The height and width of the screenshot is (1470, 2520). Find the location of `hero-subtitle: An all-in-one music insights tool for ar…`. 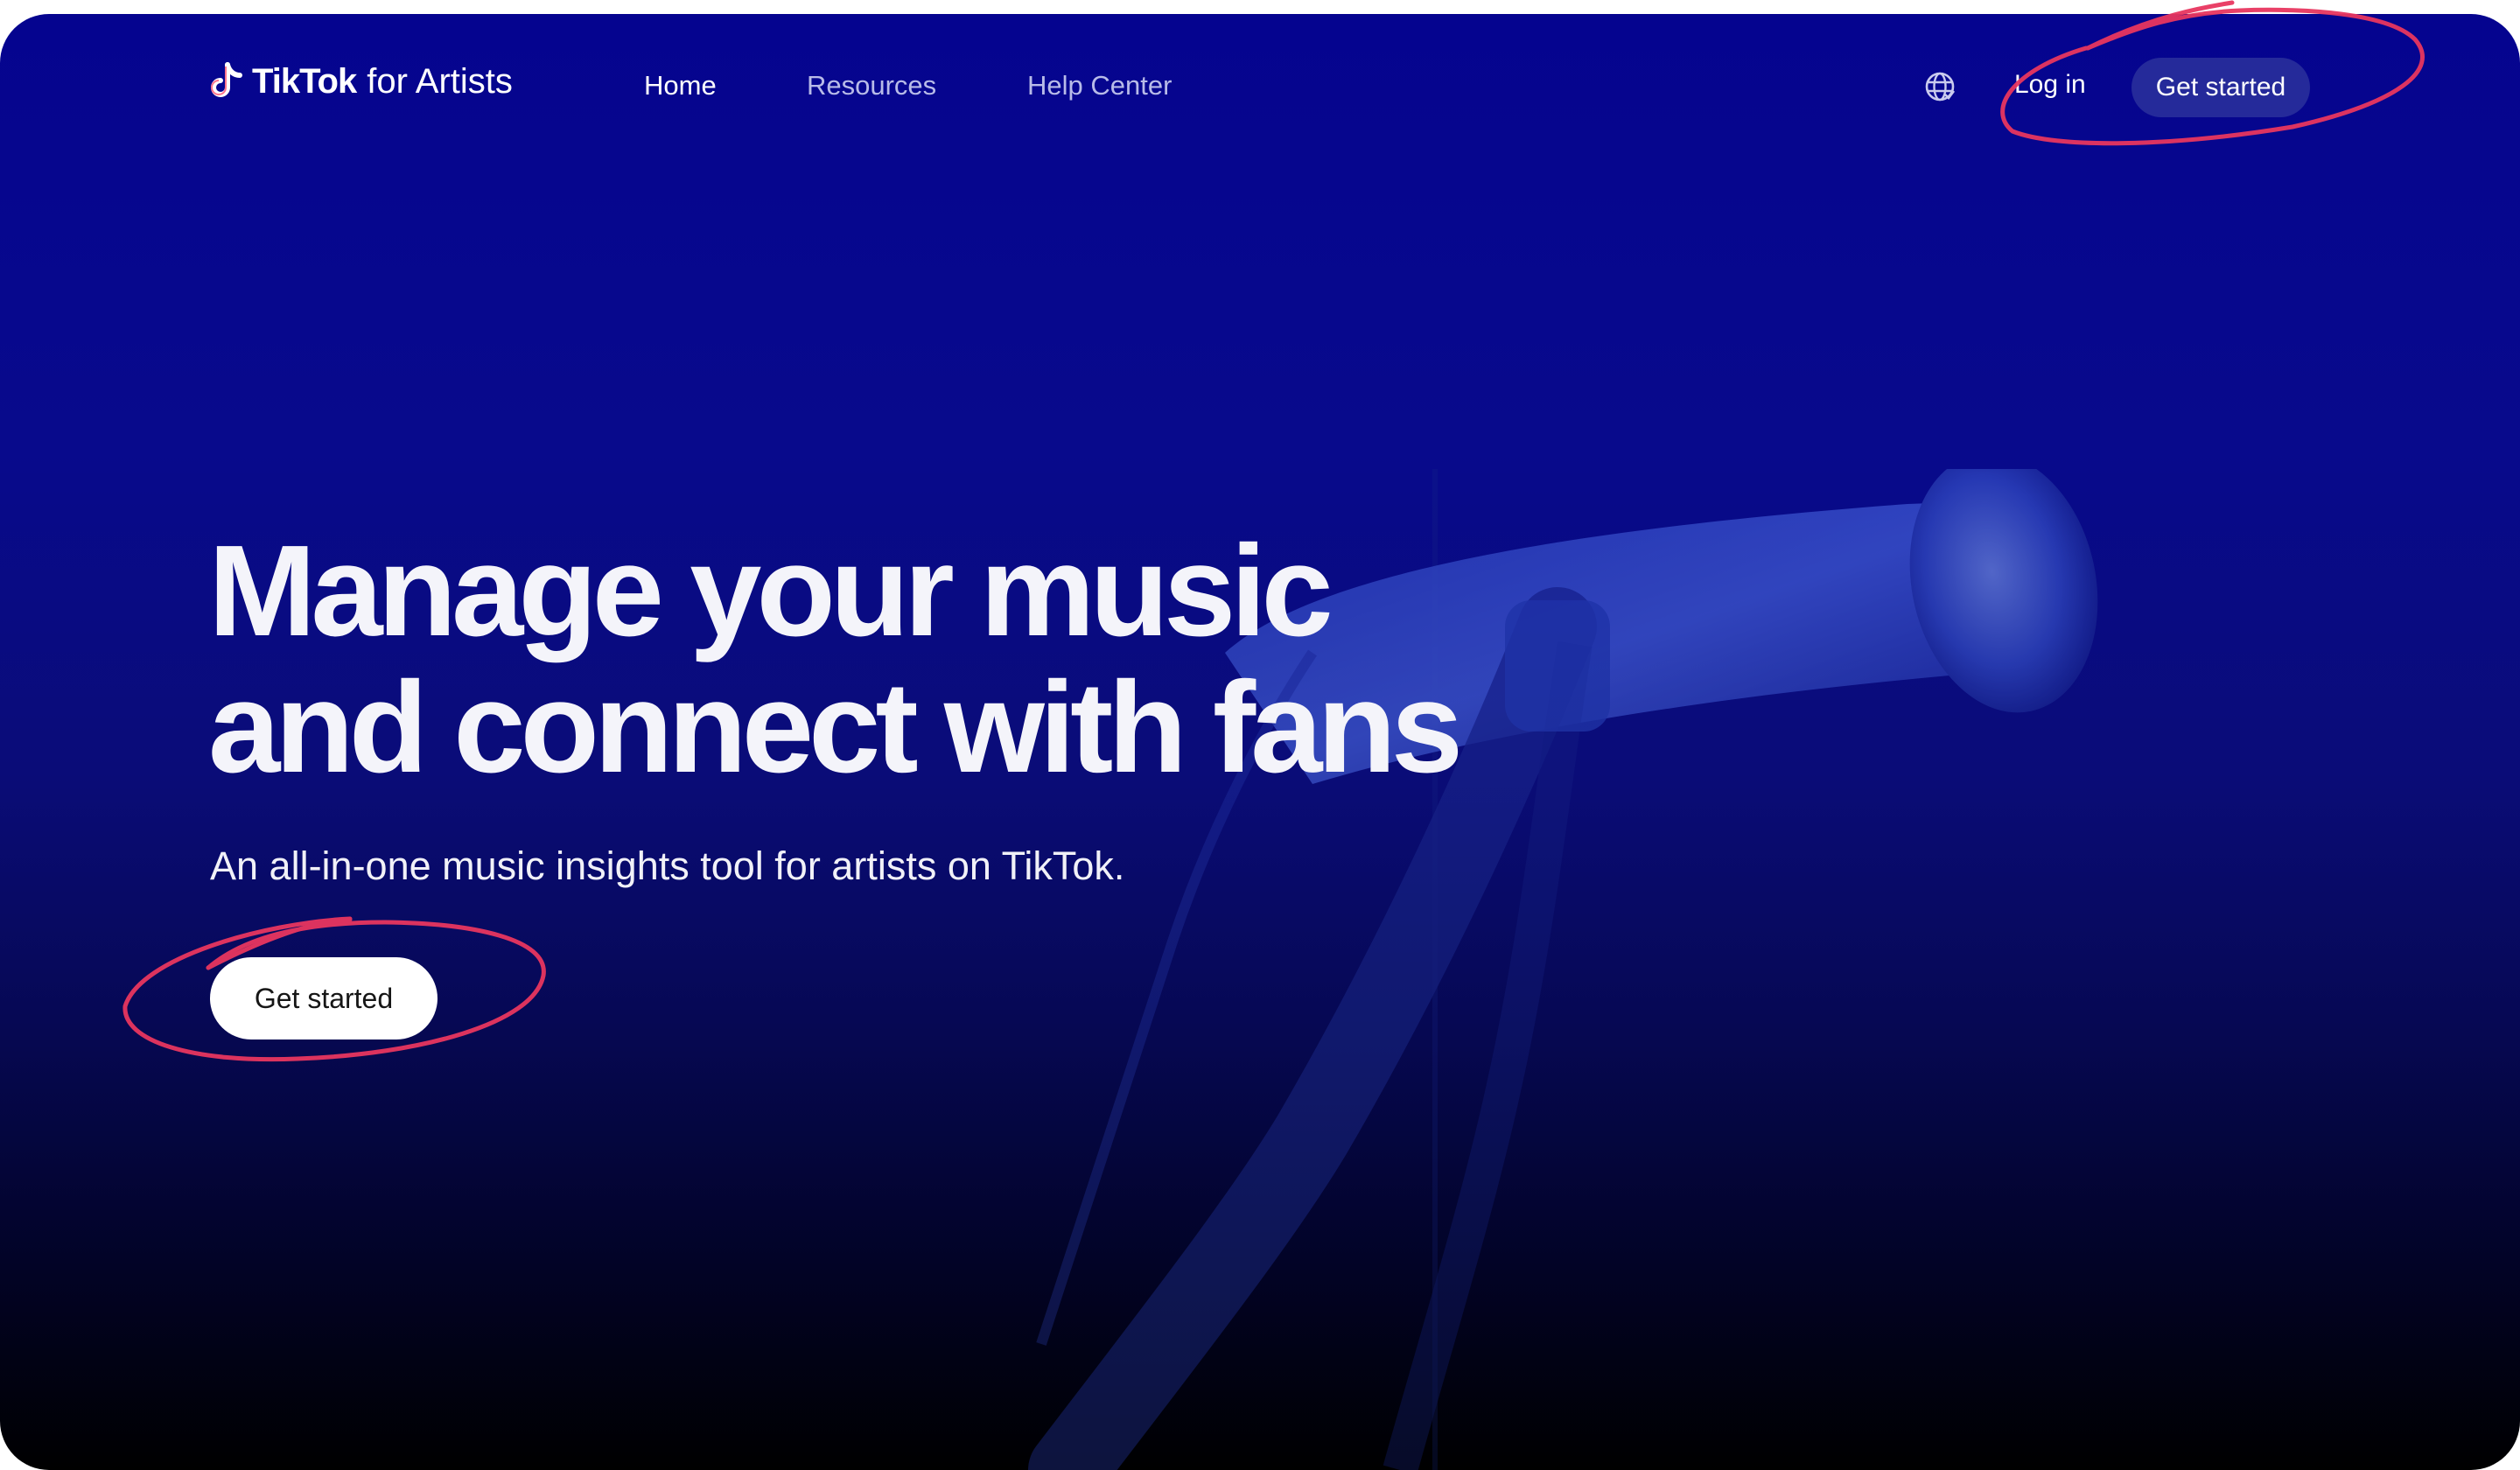

hero-subtitle: An all-in-one music insights tool for ar… is located at coordinates (667, 866).